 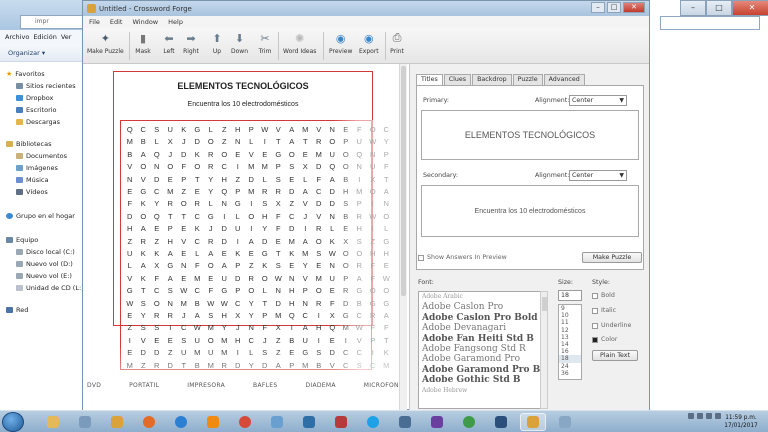 What do you see at coordinates (544, 350) in the screenshot?
I see `font-list-scrollbar` at bounding box center [544, 350].